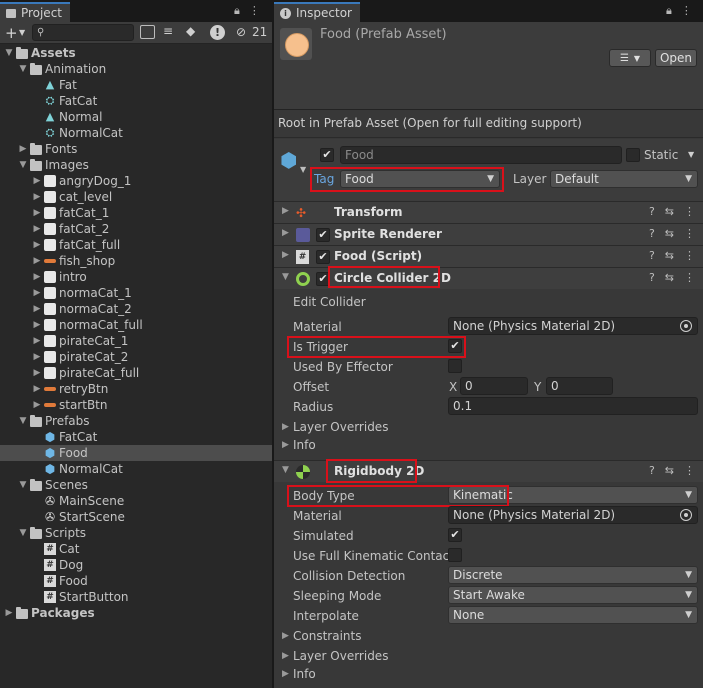 This screenshot has width=703, height=688. What do you see at coordinates (304, 674) in the screenshot?
I see `rb-info: Info` at bounding box center [304, 674].